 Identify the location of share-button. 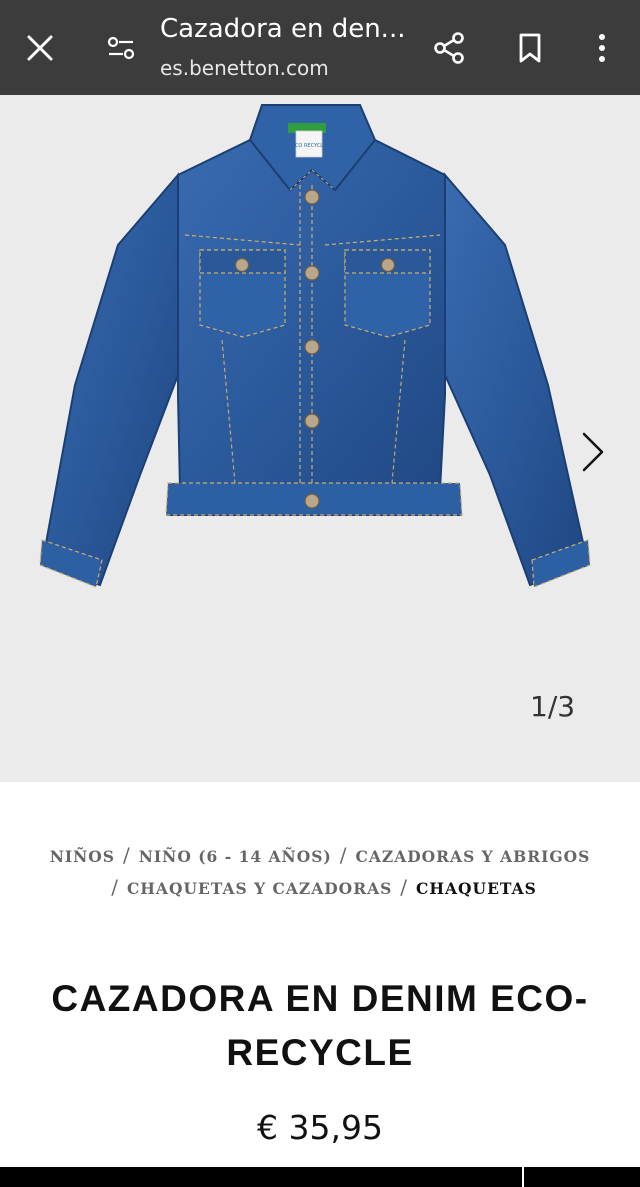
(449, 48).